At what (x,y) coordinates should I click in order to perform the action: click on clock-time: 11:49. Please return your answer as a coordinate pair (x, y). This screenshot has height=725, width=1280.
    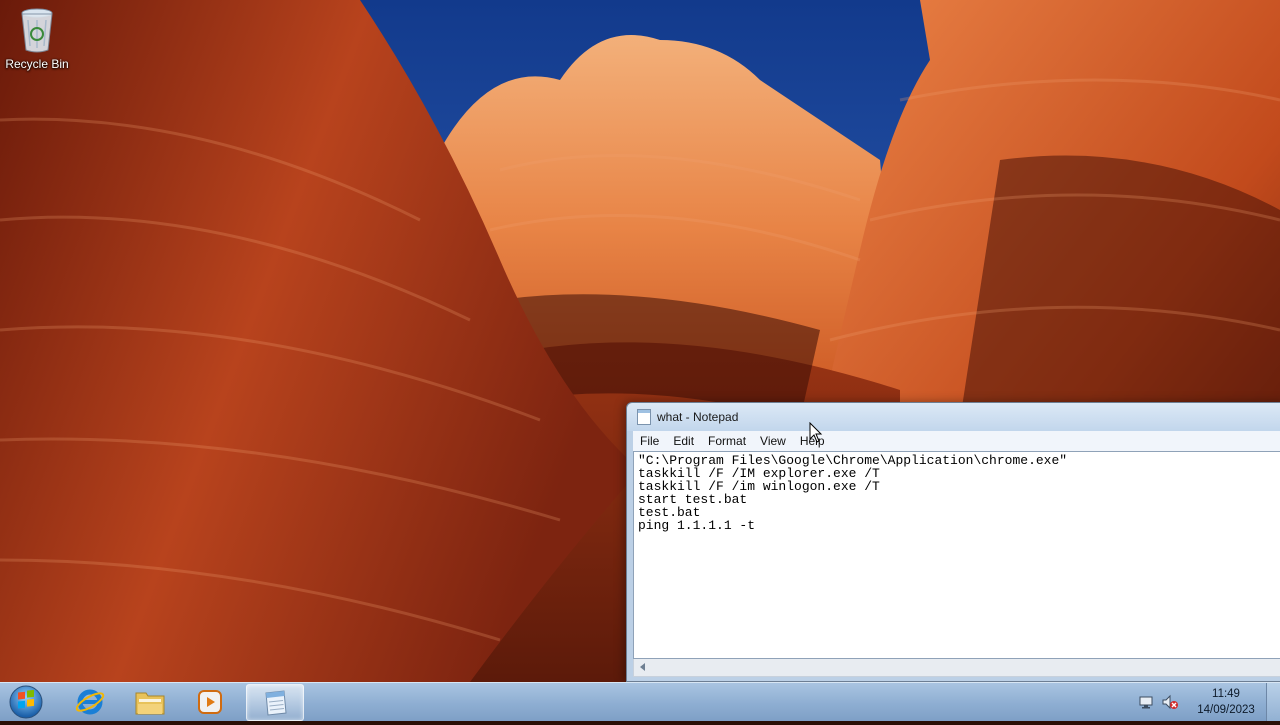
    Looking at the image, I should click on (1226, 694).